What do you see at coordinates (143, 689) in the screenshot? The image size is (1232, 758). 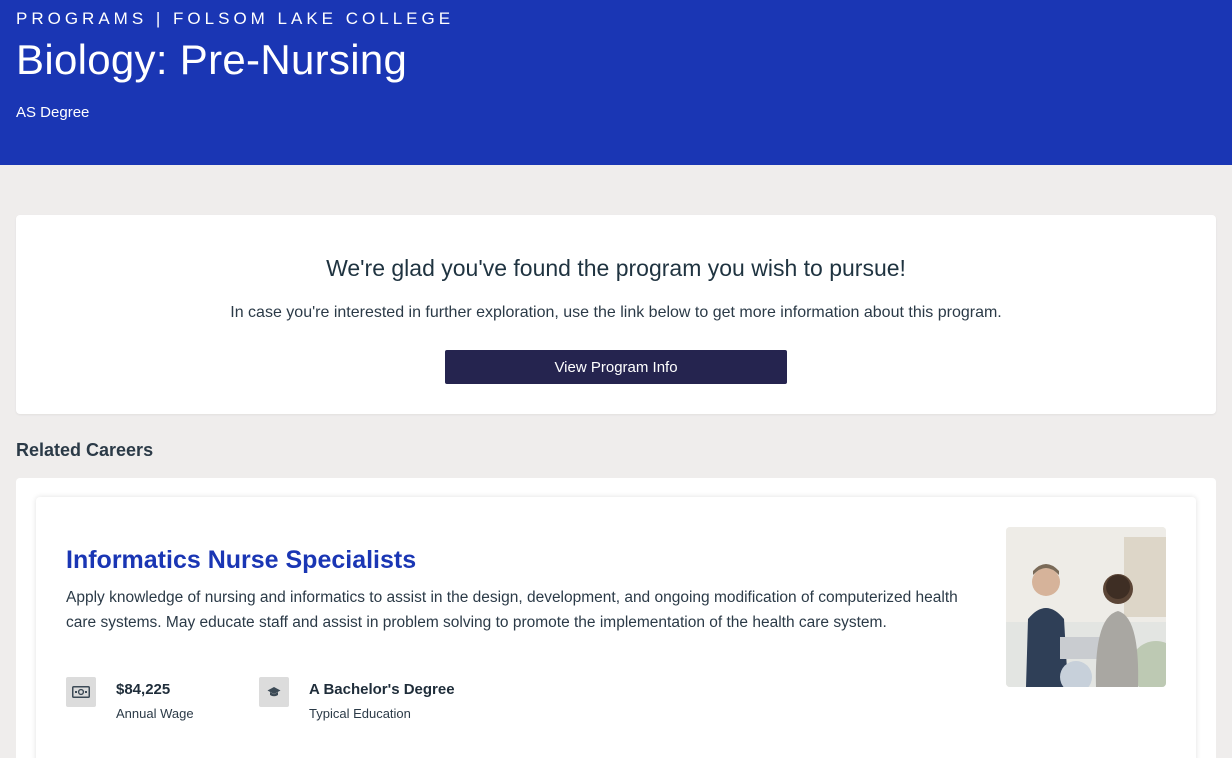 I see `annual-wage-value: $84,225` at bounding box center [143, 689].